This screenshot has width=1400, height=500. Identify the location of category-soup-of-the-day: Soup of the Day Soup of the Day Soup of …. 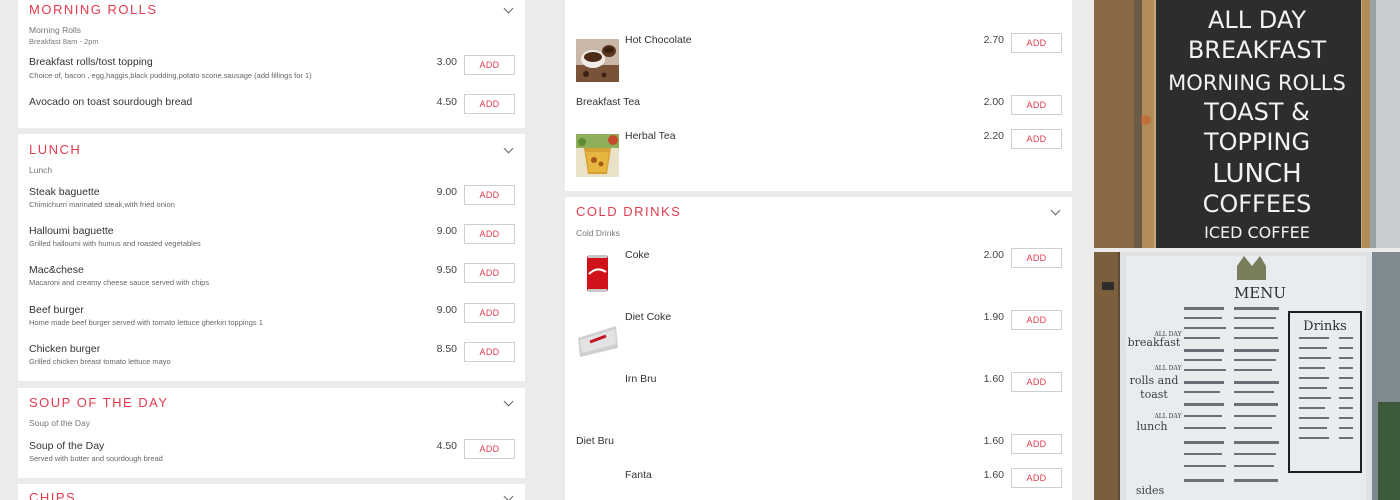
(271, 433).